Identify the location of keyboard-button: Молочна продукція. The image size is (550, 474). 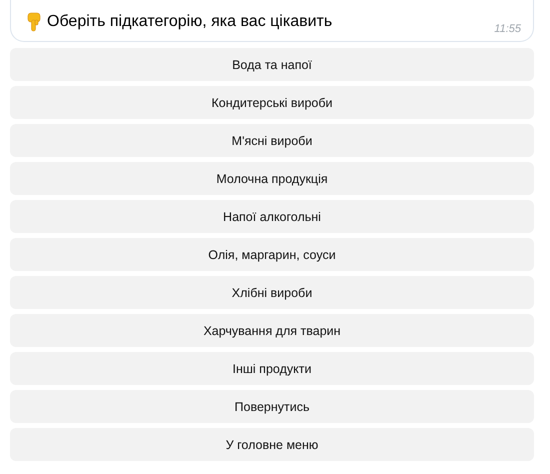
(272, 178).